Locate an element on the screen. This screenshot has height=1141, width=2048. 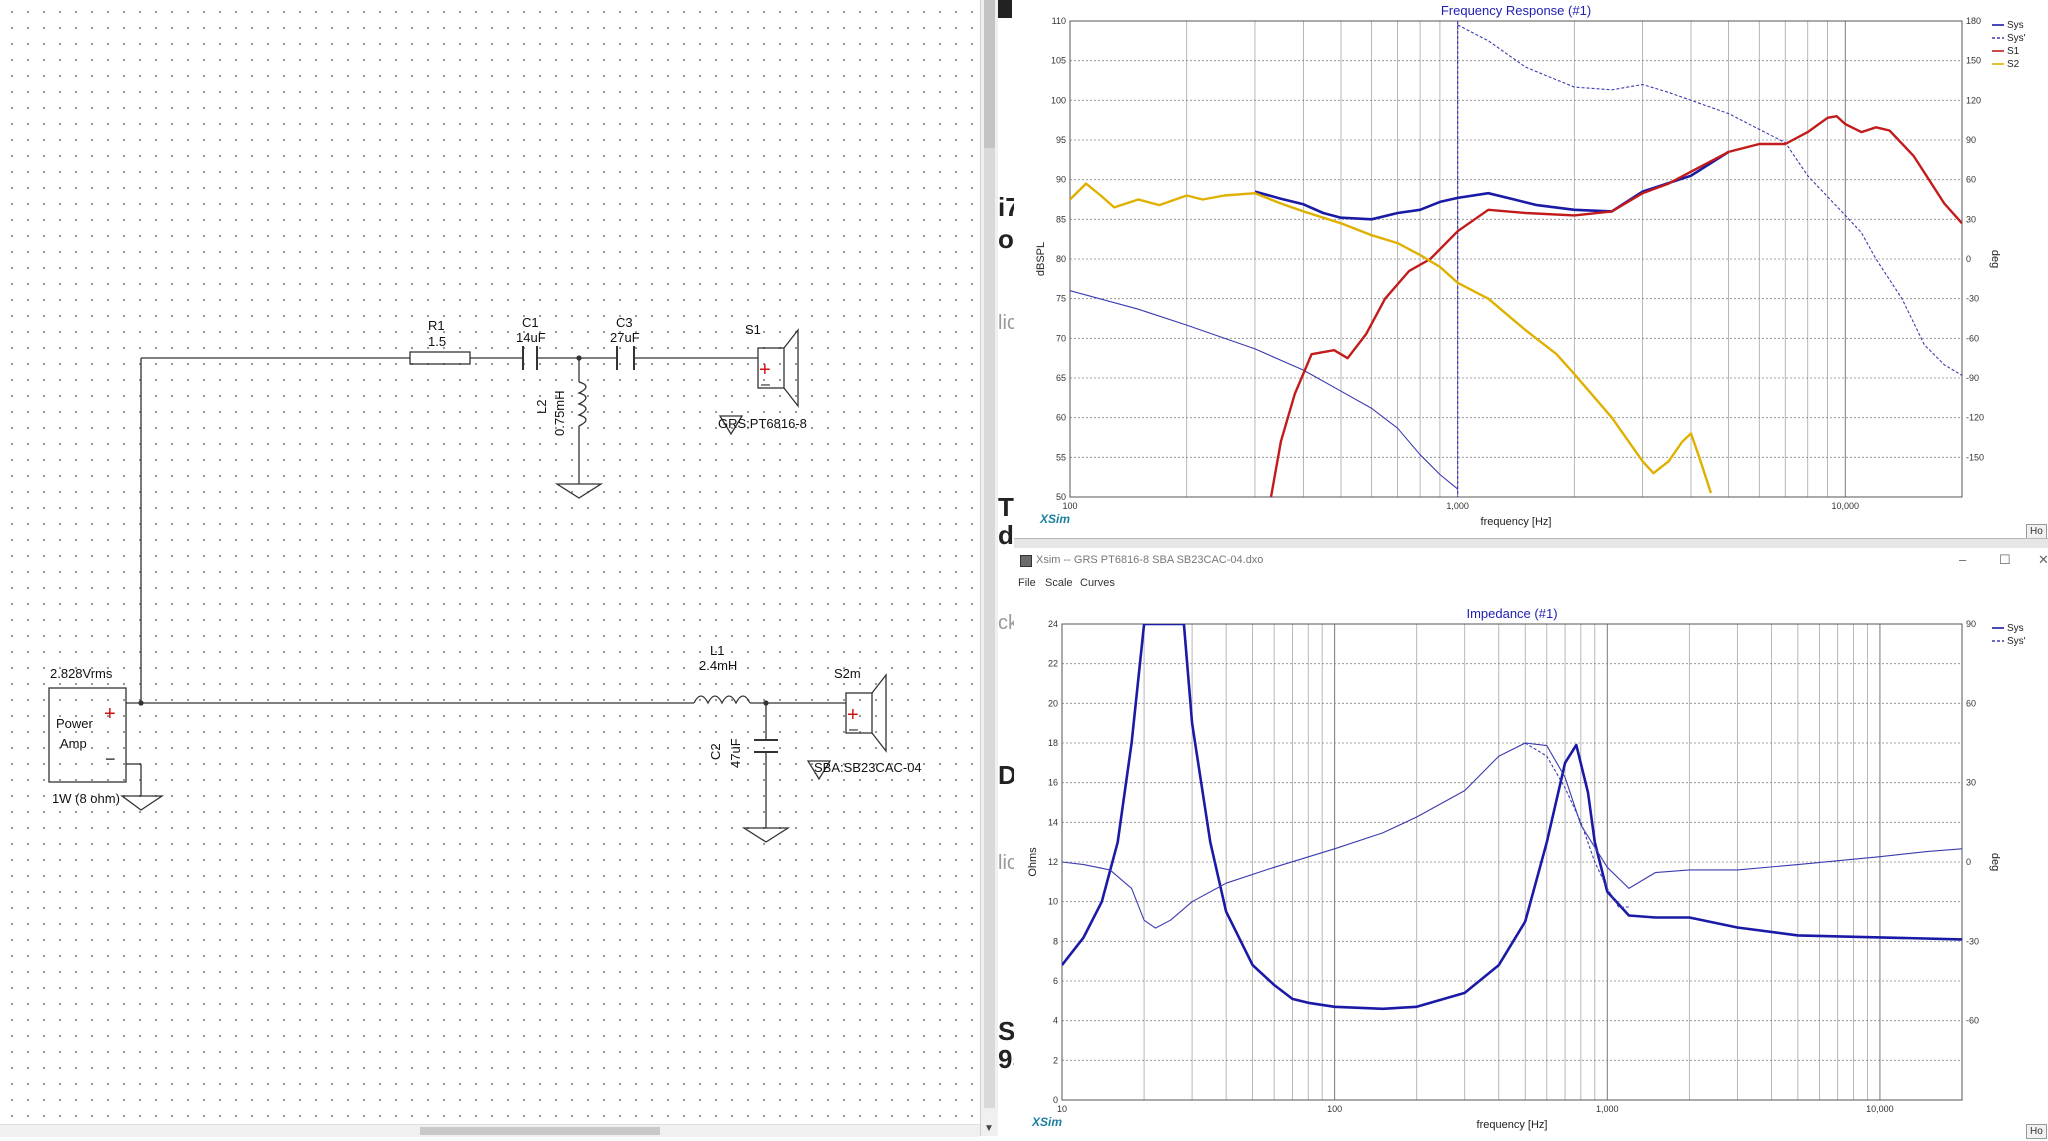
y-tick-label: 110 is located at coordinates (1059, 21).